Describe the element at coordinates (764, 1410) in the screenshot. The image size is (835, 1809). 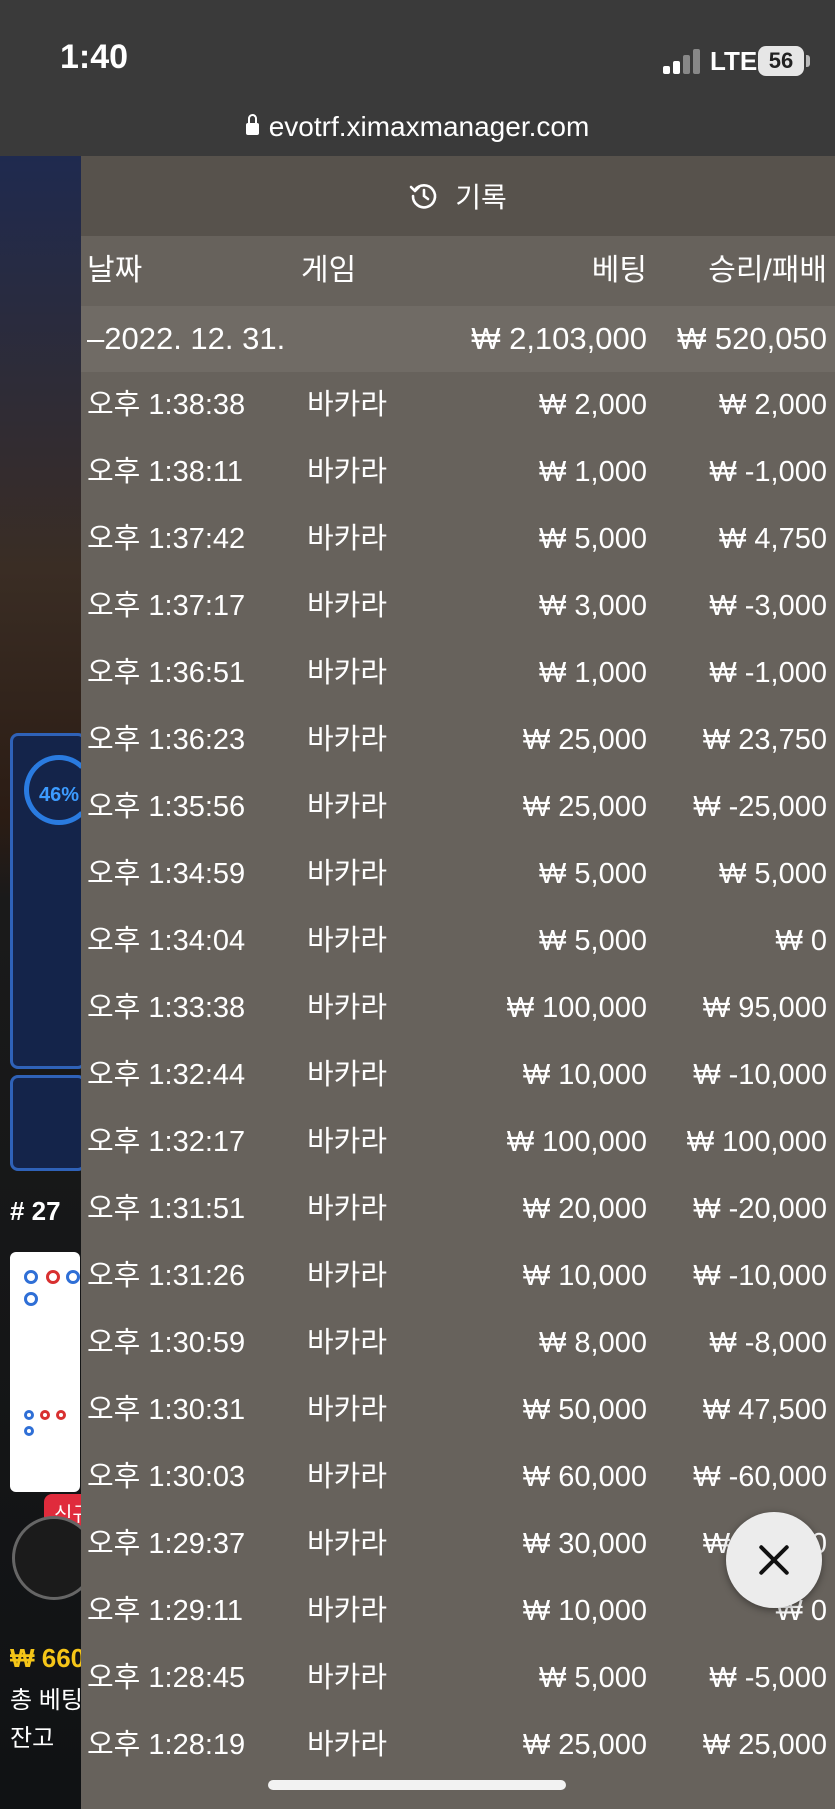
I see `row-result: ₩ 47,500` at that location.